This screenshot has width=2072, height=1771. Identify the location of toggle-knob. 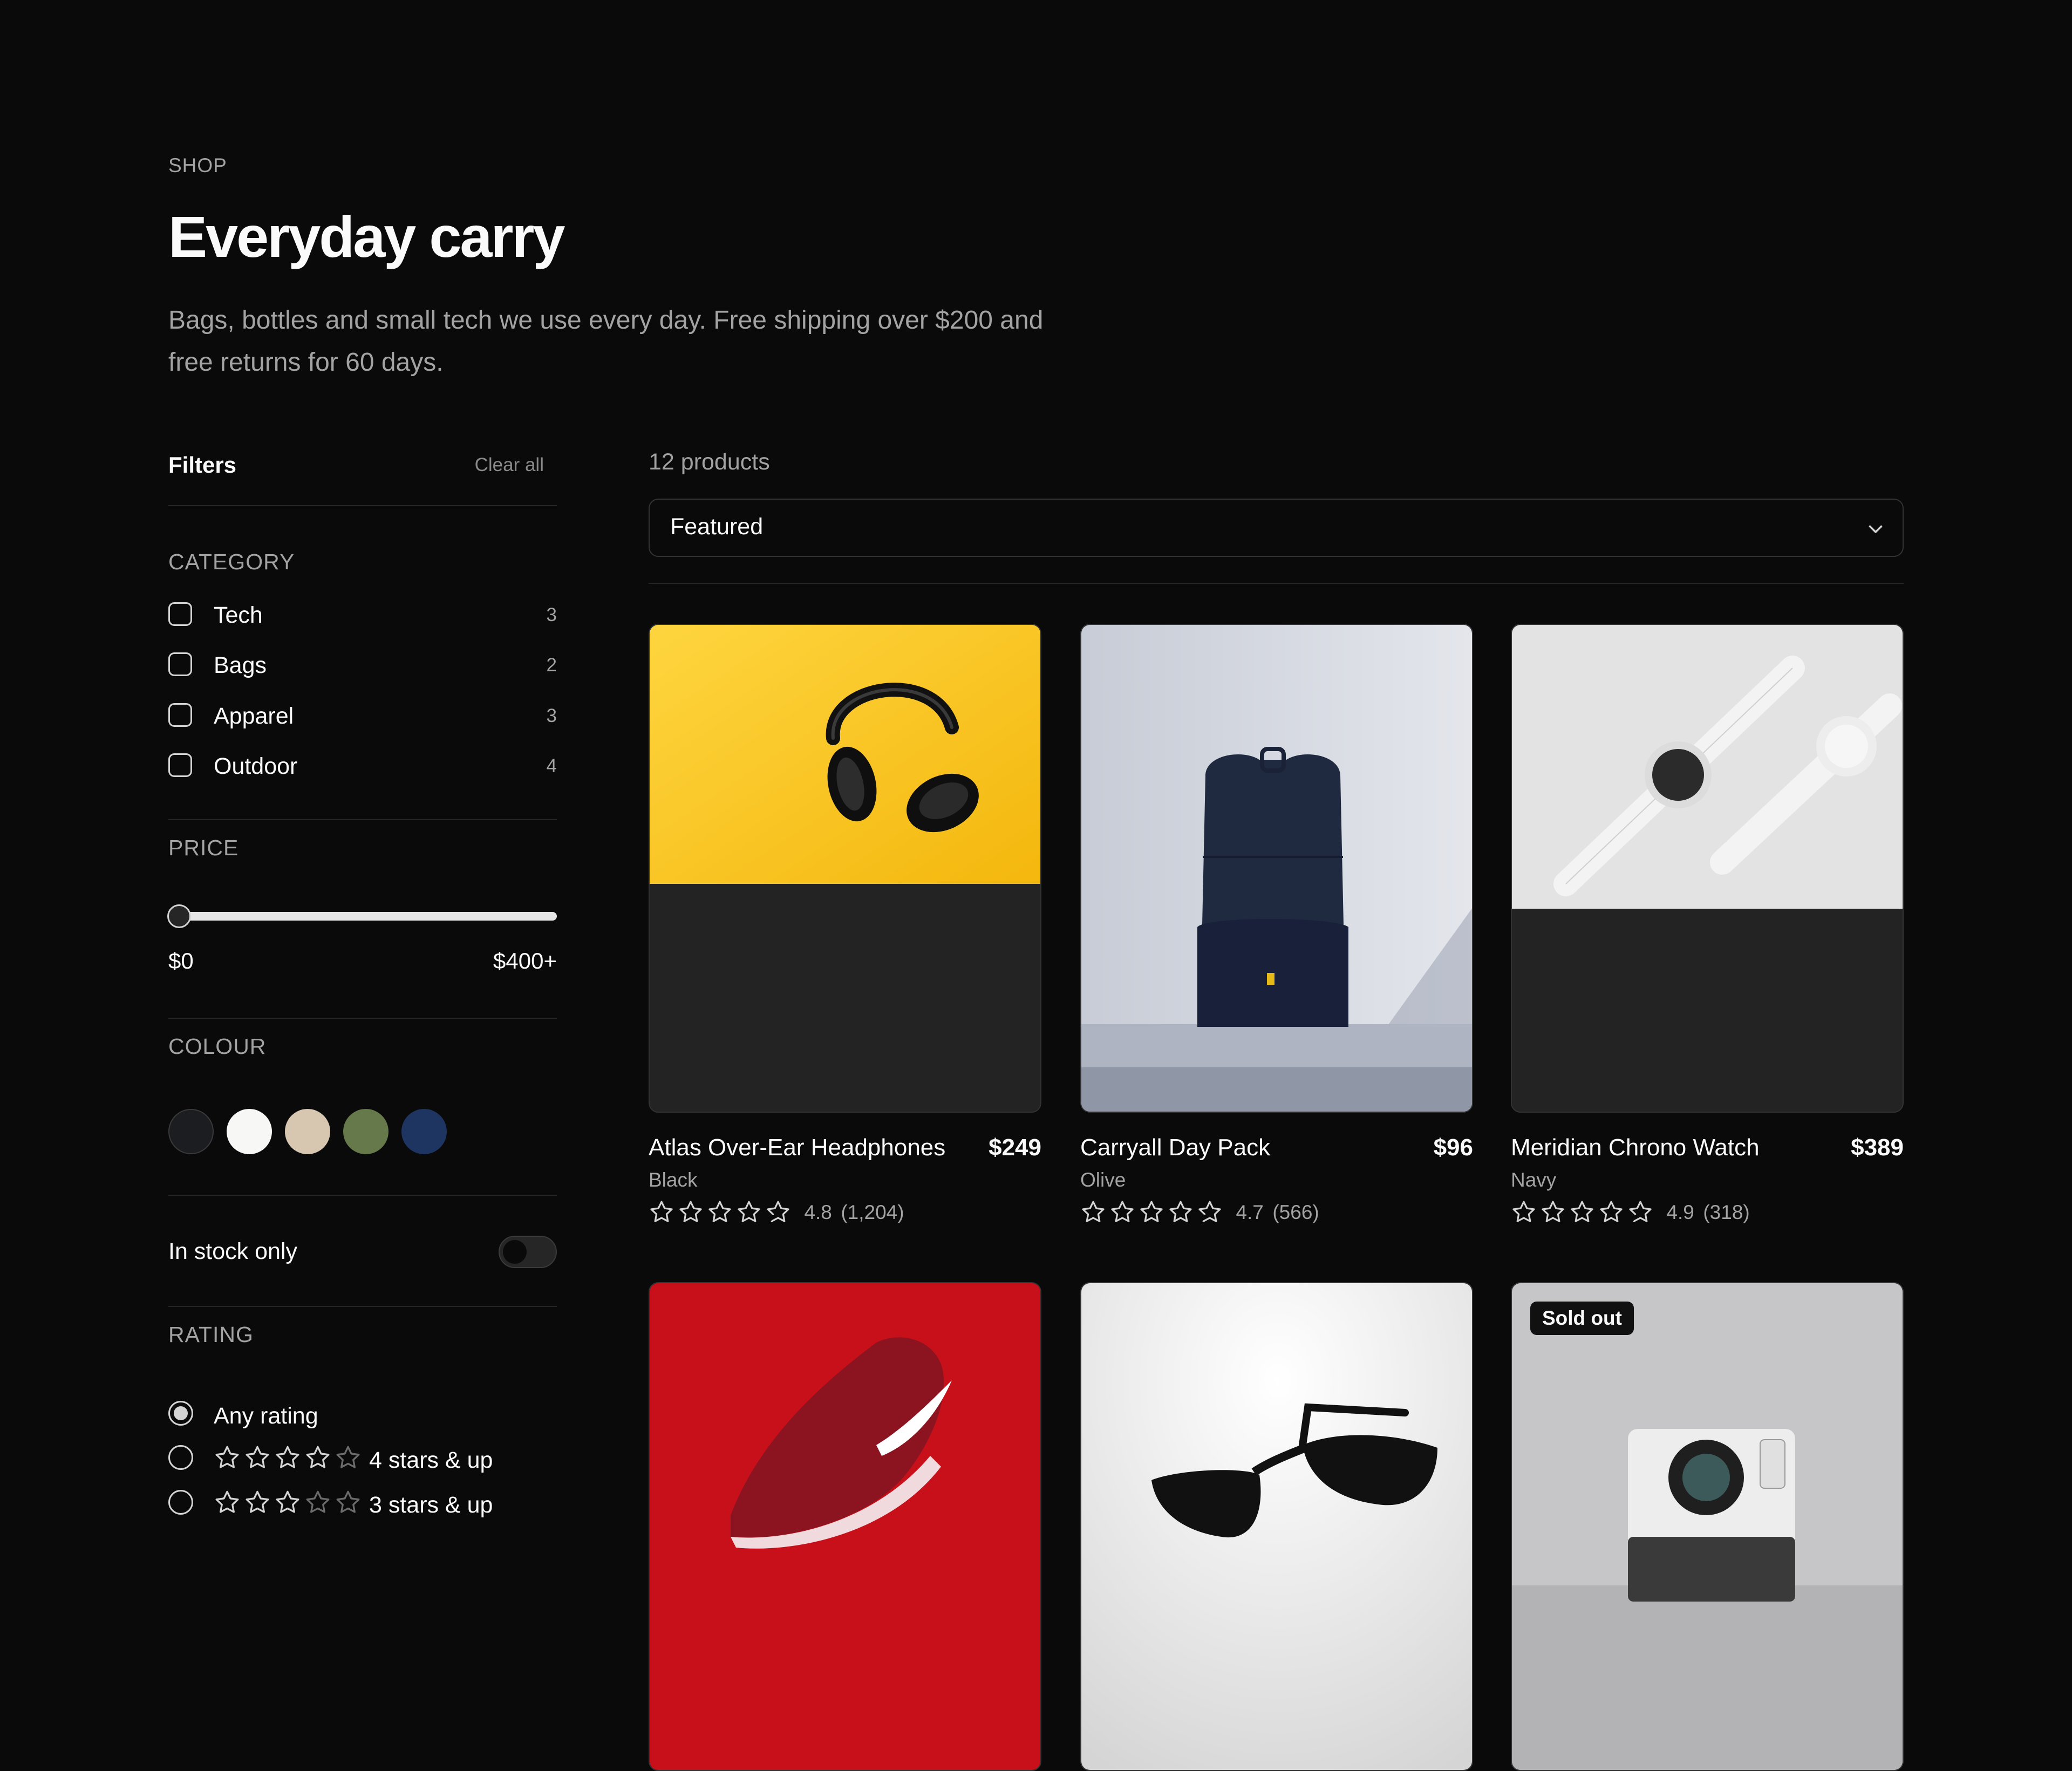
(515, 1252).